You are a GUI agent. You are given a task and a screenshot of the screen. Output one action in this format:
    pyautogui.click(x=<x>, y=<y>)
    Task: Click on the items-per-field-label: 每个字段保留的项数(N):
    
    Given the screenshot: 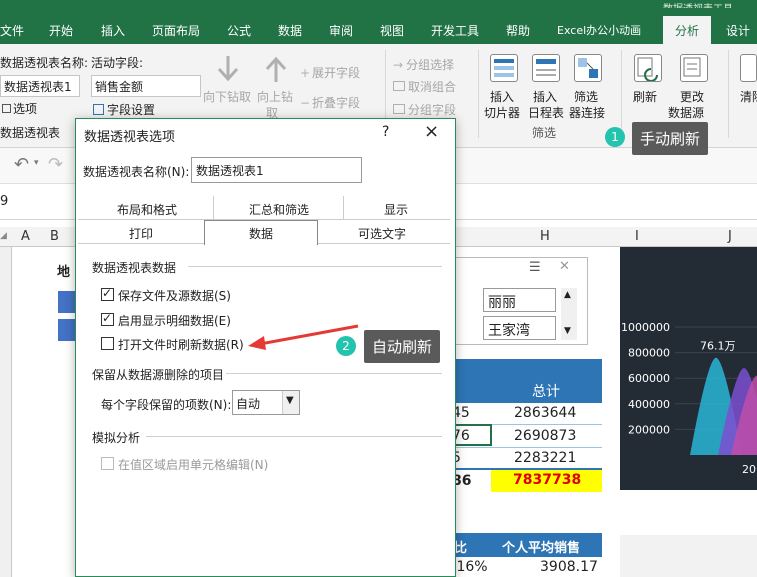 What is the action you would take?
    pyautogui.click(x=166, y=405)
    